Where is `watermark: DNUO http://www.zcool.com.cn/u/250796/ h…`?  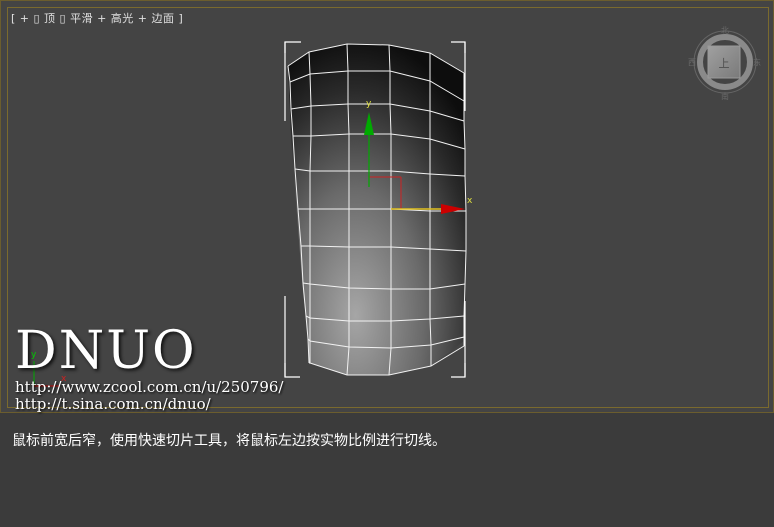 watermark: DNUO http://www.zcool.com.cn/u/250796/ h… is located at coordinates (149, 368).